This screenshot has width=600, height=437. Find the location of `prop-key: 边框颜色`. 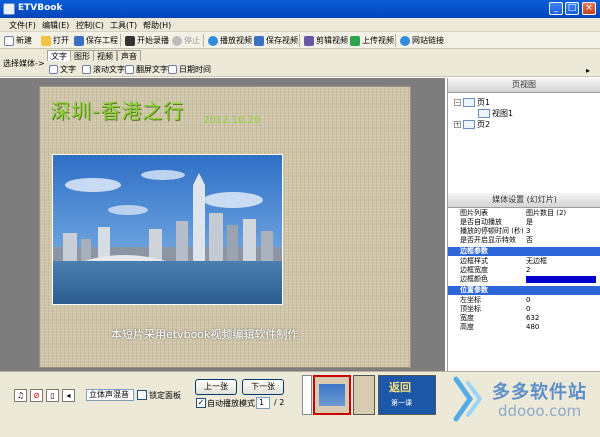

prop-key: 边框颜色 is located at coordinates (474, 279).